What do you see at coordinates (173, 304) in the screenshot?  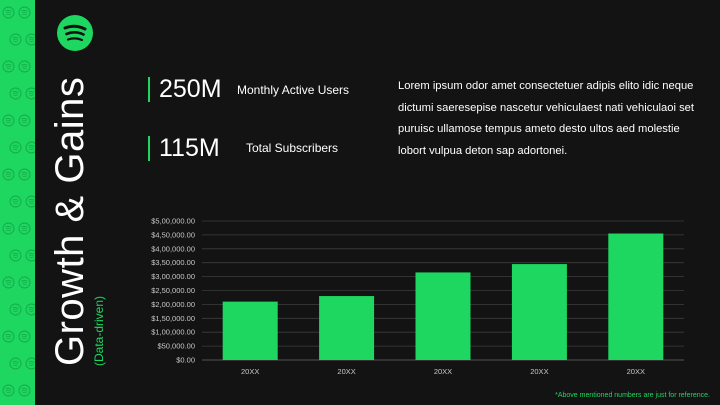 I see `y-tick-label: $2,00,000.00` at bounding box center [173, 304].